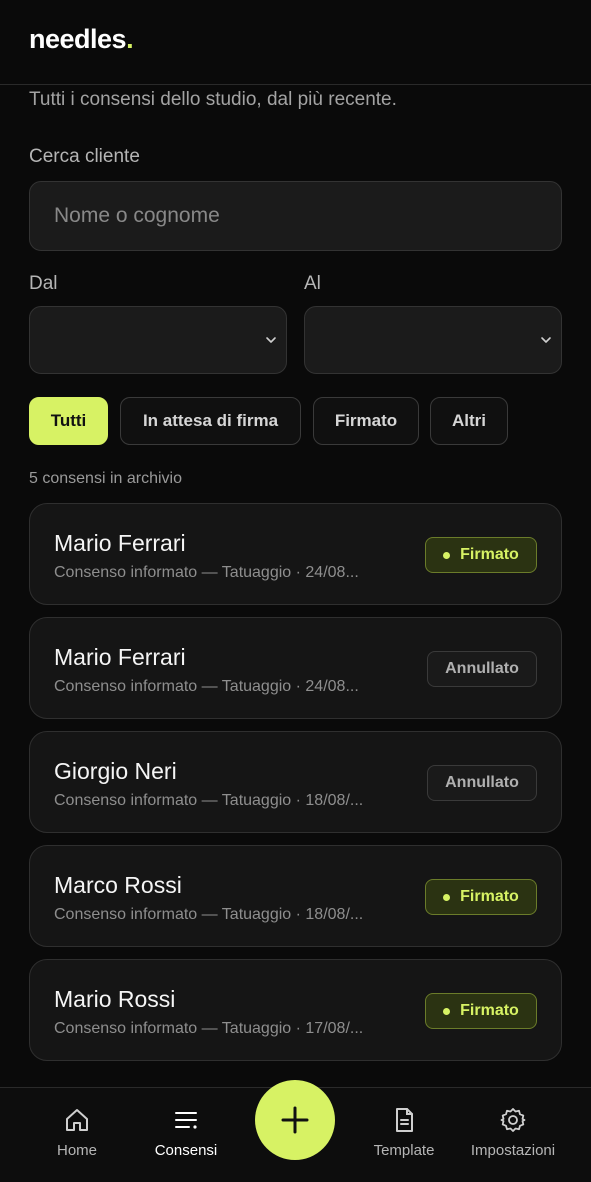 This screenshot has width=591, height=1182. I want to click on client-name: Marco Rossi, so click(118, 885).